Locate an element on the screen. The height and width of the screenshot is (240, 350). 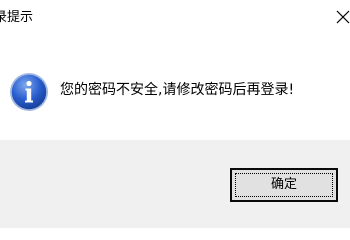
ok-button-label: 确定 is located at coordinates (283, 184).